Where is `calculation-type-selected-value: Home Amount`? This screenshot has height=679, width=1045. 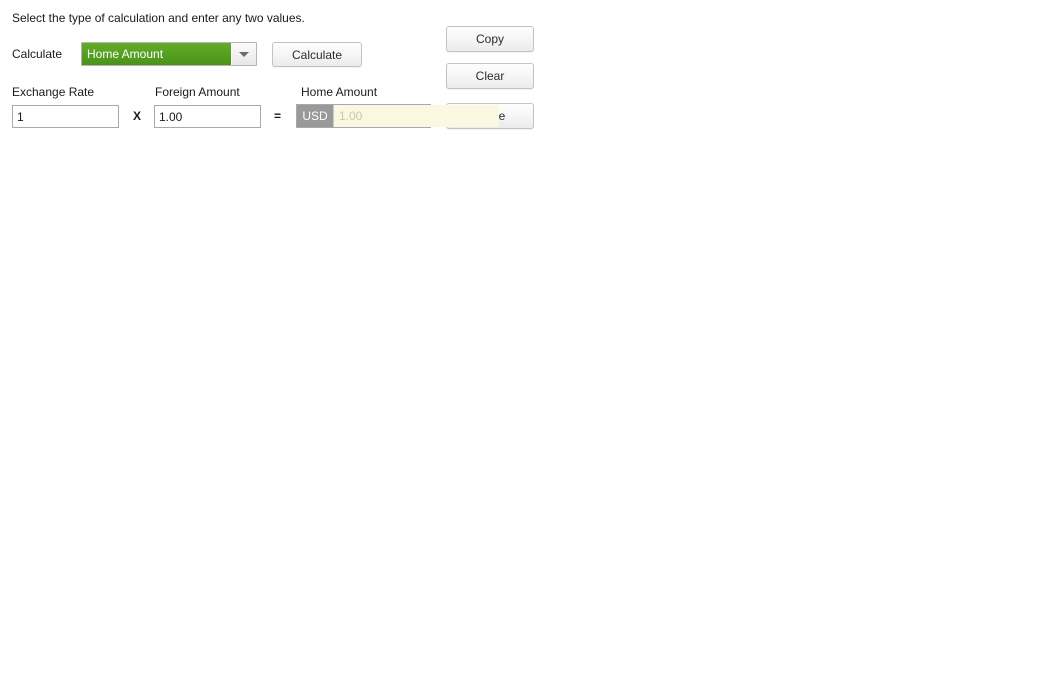 calculation-type-selected-value: Home Amount is located at coordinates (156, 54).